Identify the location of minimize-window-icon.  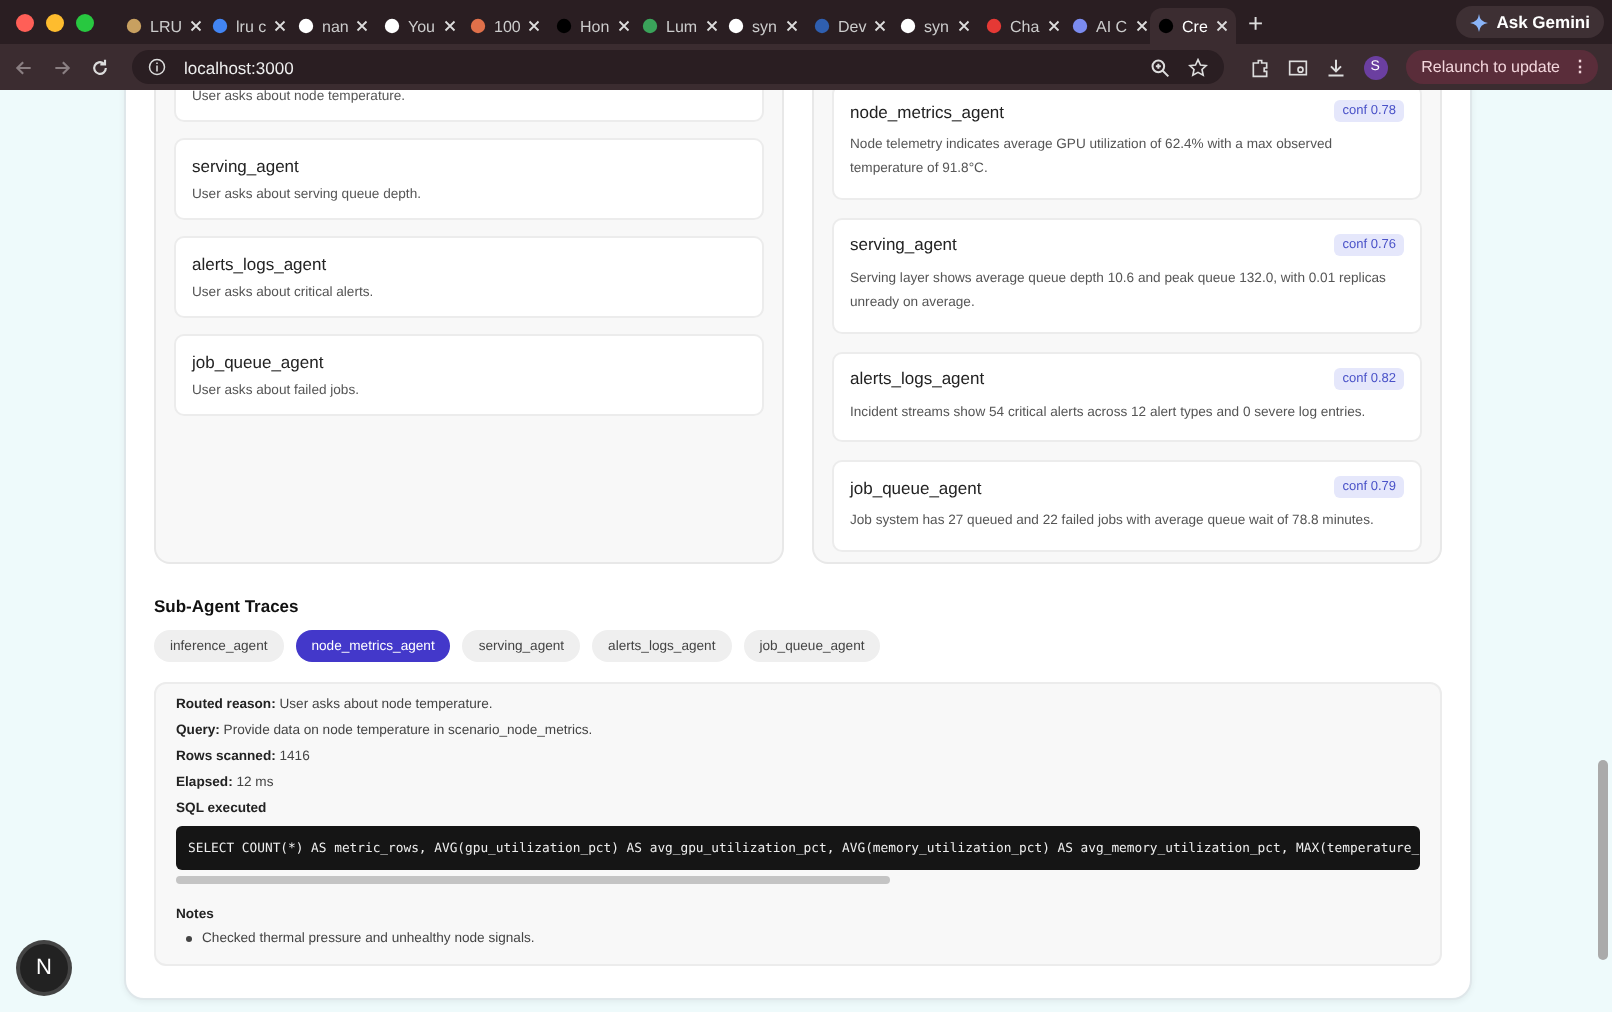
(55, 22).